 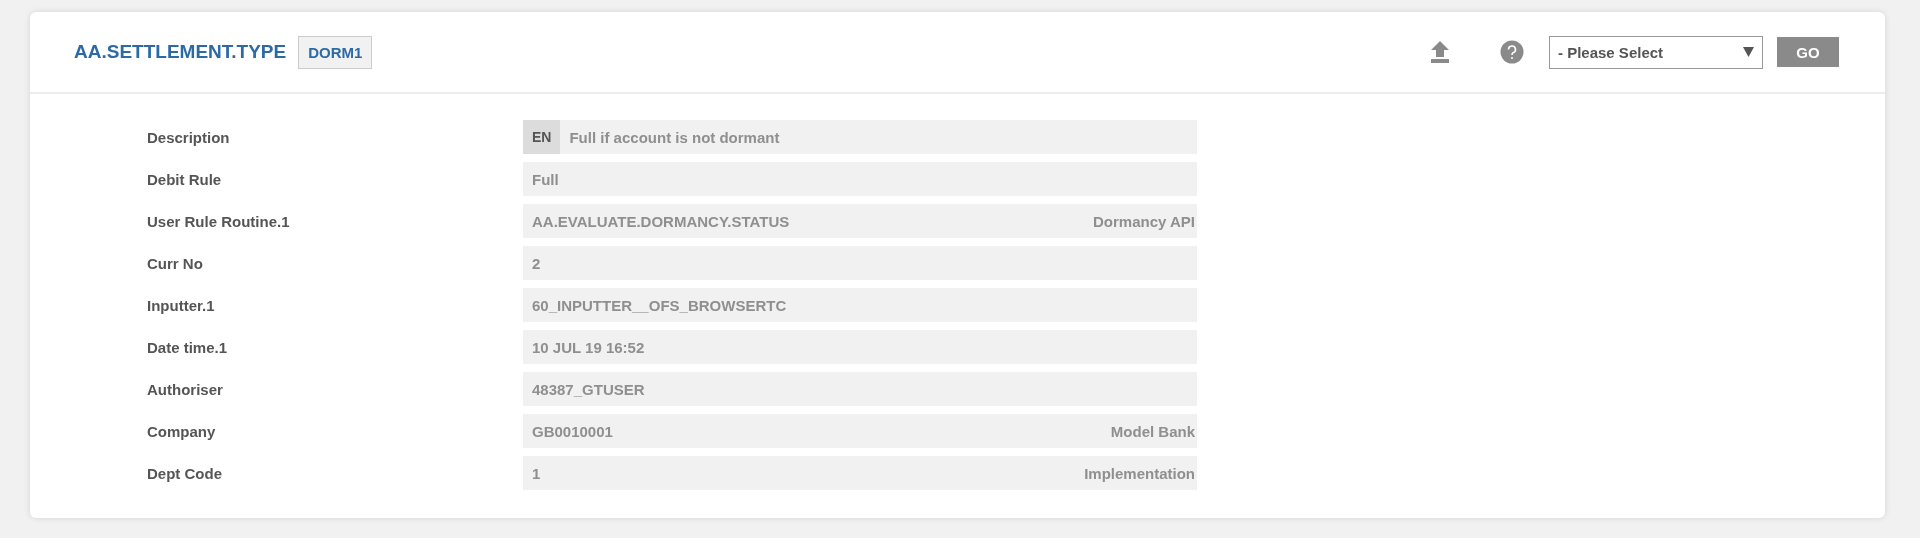 I want to click on value-note: Model Bank, so click(x=1152, y=431).